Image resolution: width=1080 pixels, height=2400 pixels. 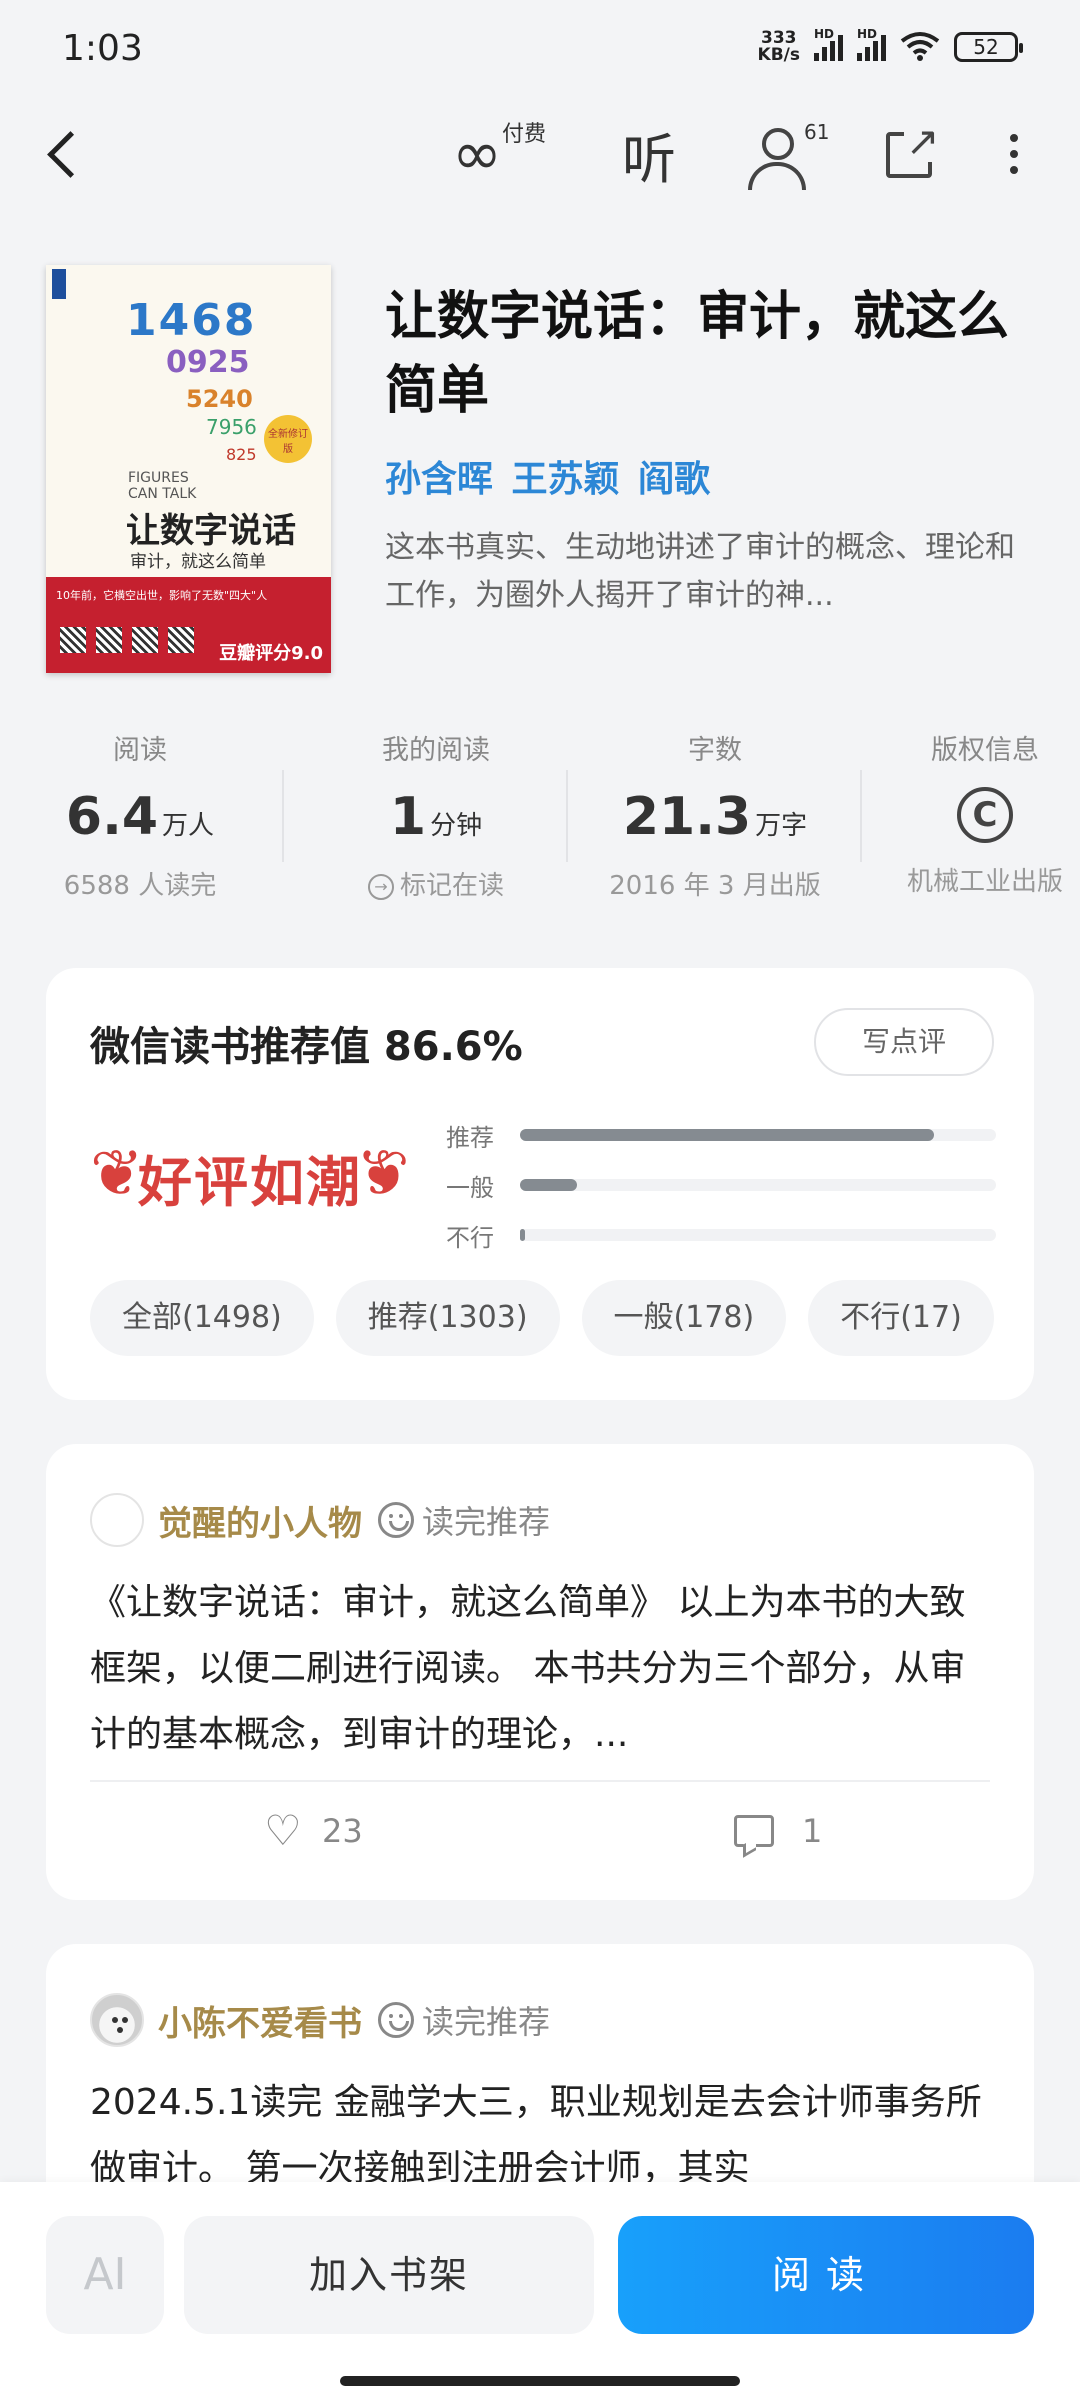 What do you see at coordinates (127, 640) in the screenshot?
I see `cover-qr-codes` at bounding box center [127, 640].